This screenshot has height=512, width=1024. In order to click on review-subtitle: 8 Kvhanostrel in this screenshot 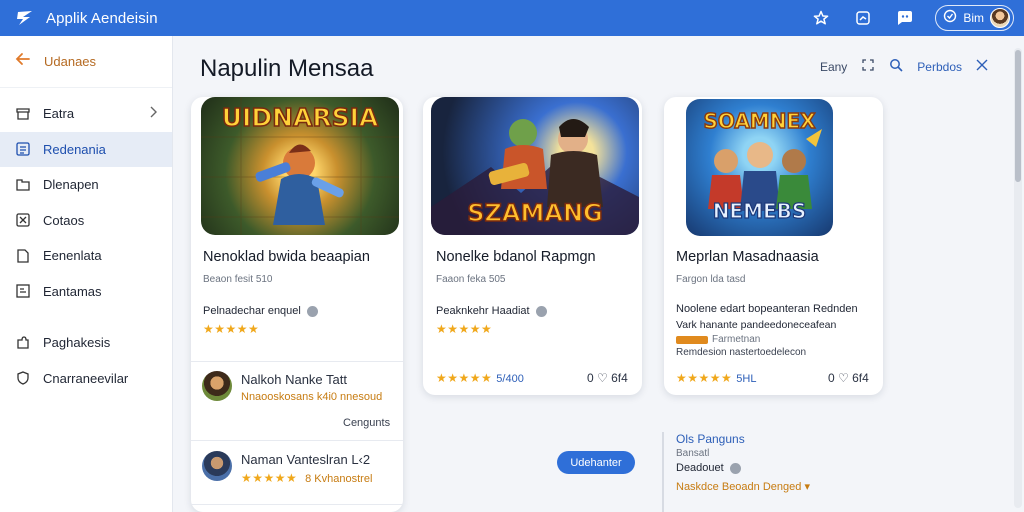, I will do `click(339, 479)`.